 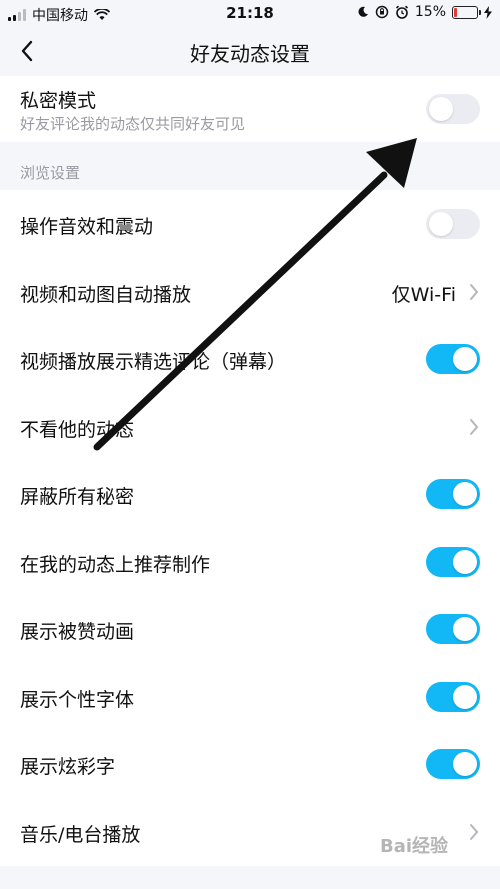 What do you see at coordinates (77, 497) in the screenshot?
I see `setting-label: 屏蔽所有秘密` at bounding box center [77, 497].